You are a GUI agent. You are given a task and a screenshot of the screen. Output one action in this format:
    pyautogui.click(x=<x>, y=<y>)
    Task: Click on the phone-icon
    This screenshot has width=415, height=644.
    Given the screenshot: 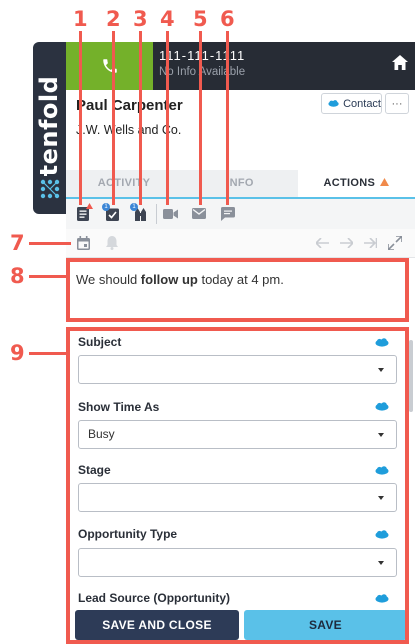 What is the action you would take?
    pyautogui.click(x=109, y=66)
    